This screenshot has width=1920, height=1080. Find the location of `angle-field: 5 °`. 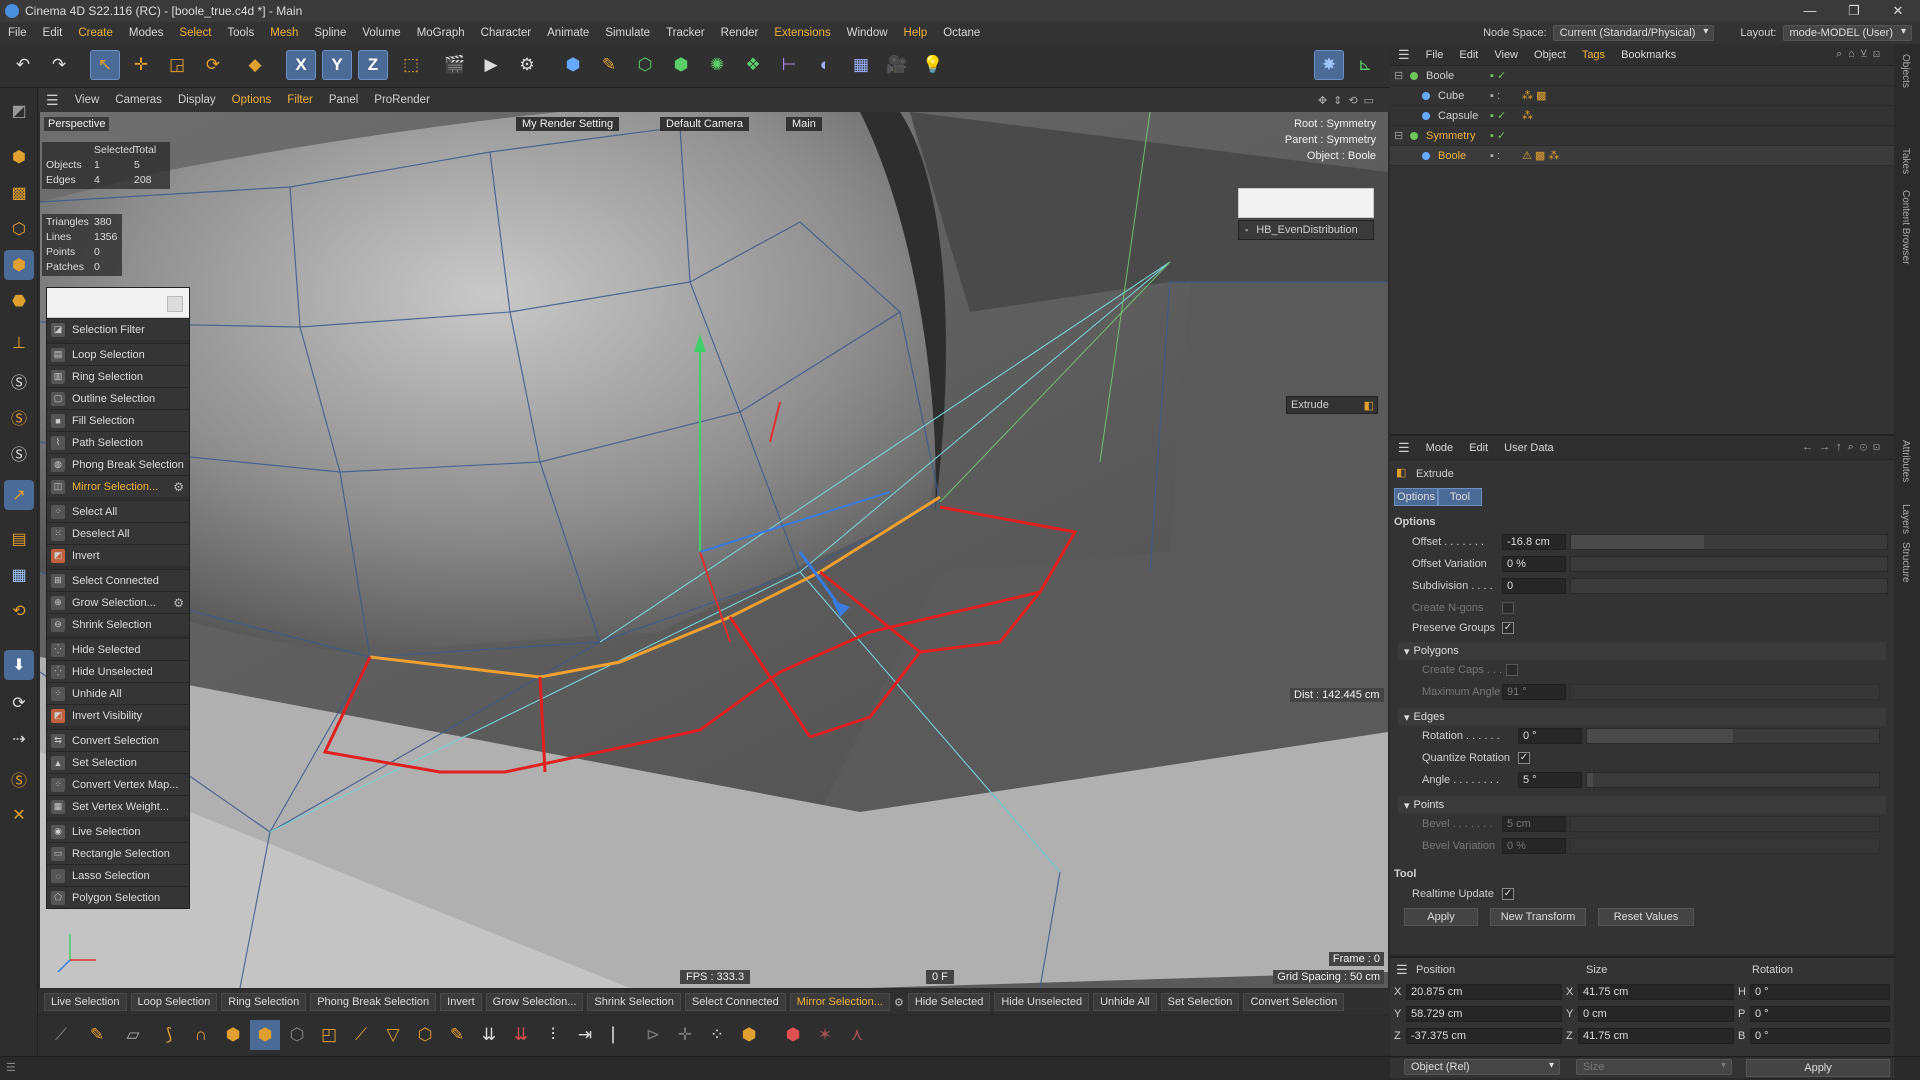

angle-field: 5 ° is located at coordinates (1550, 780).